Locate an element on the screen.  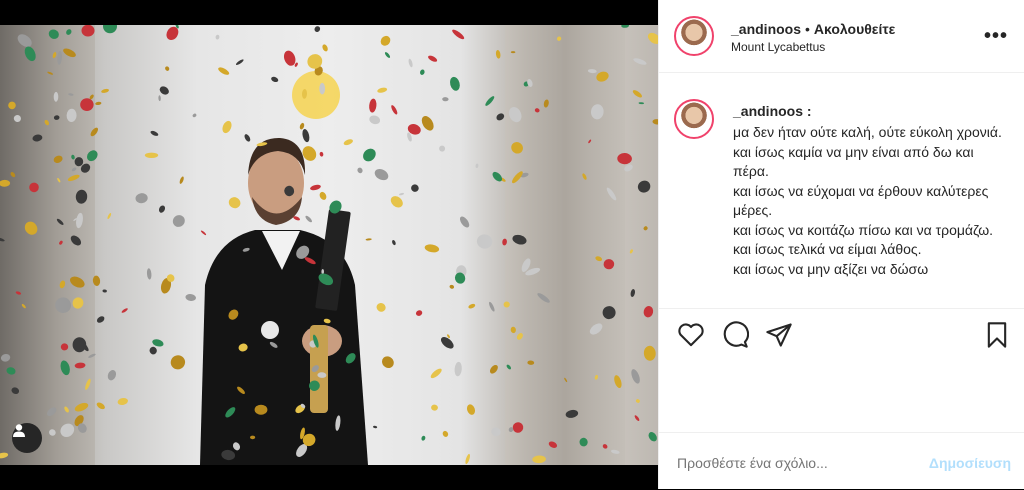
action-bar is located at coordinates (841, 336).